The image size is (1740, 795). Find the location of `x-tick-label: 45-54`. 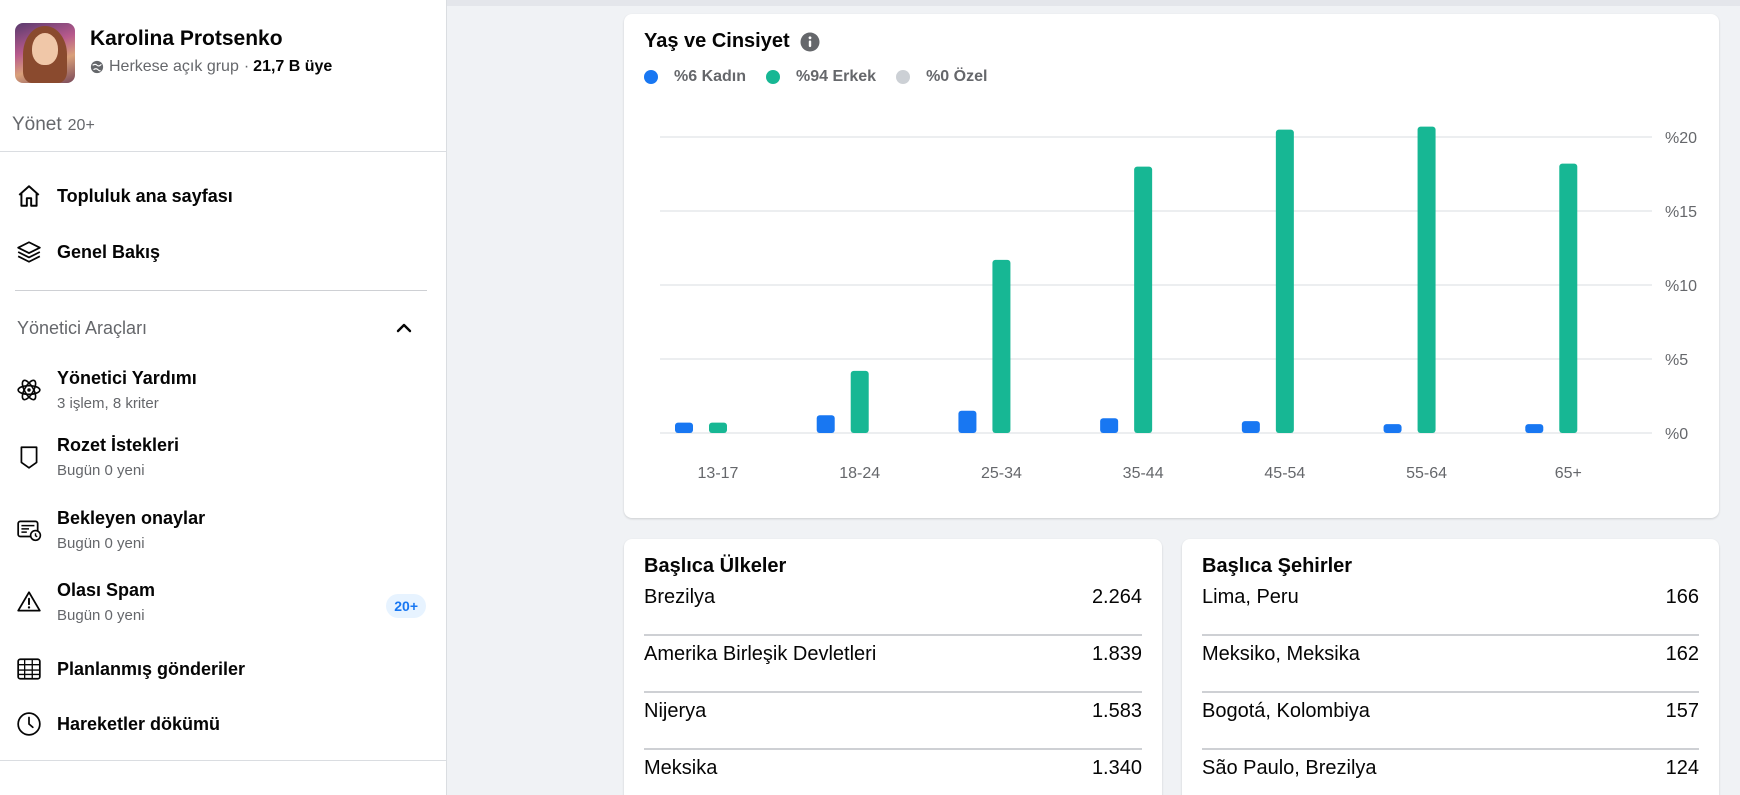

x-tick-label: 45-54 is located at coordinates (1284, 473).